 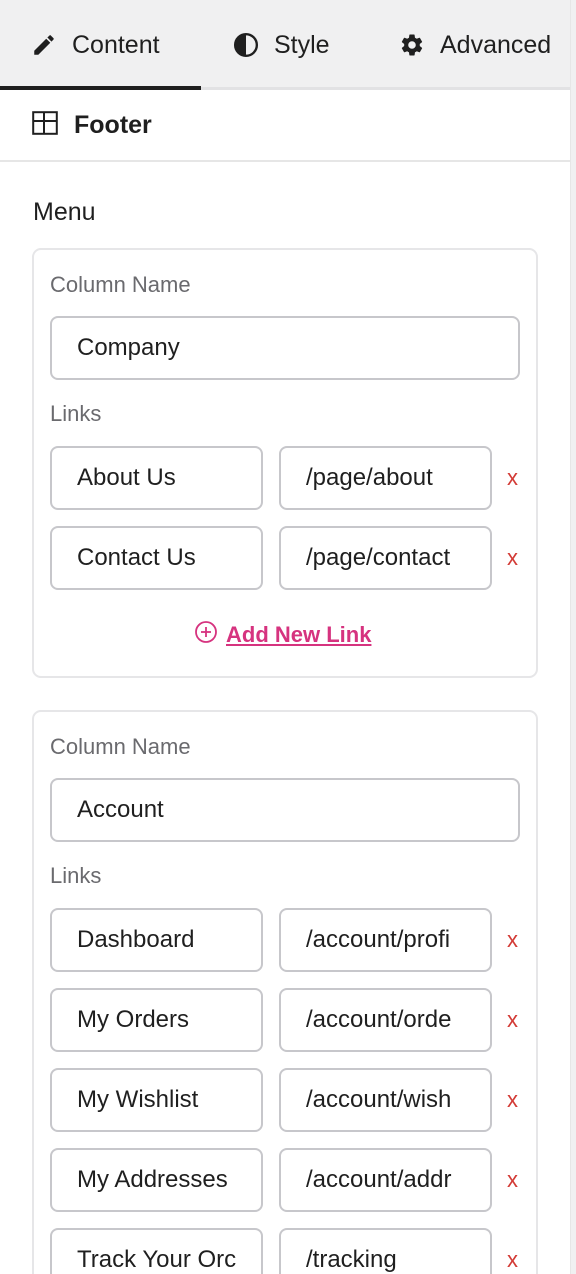 What do you see at coordinates (45, 125) in the screenshot?
I see `layout-icon` at bounding box center [45, 125].